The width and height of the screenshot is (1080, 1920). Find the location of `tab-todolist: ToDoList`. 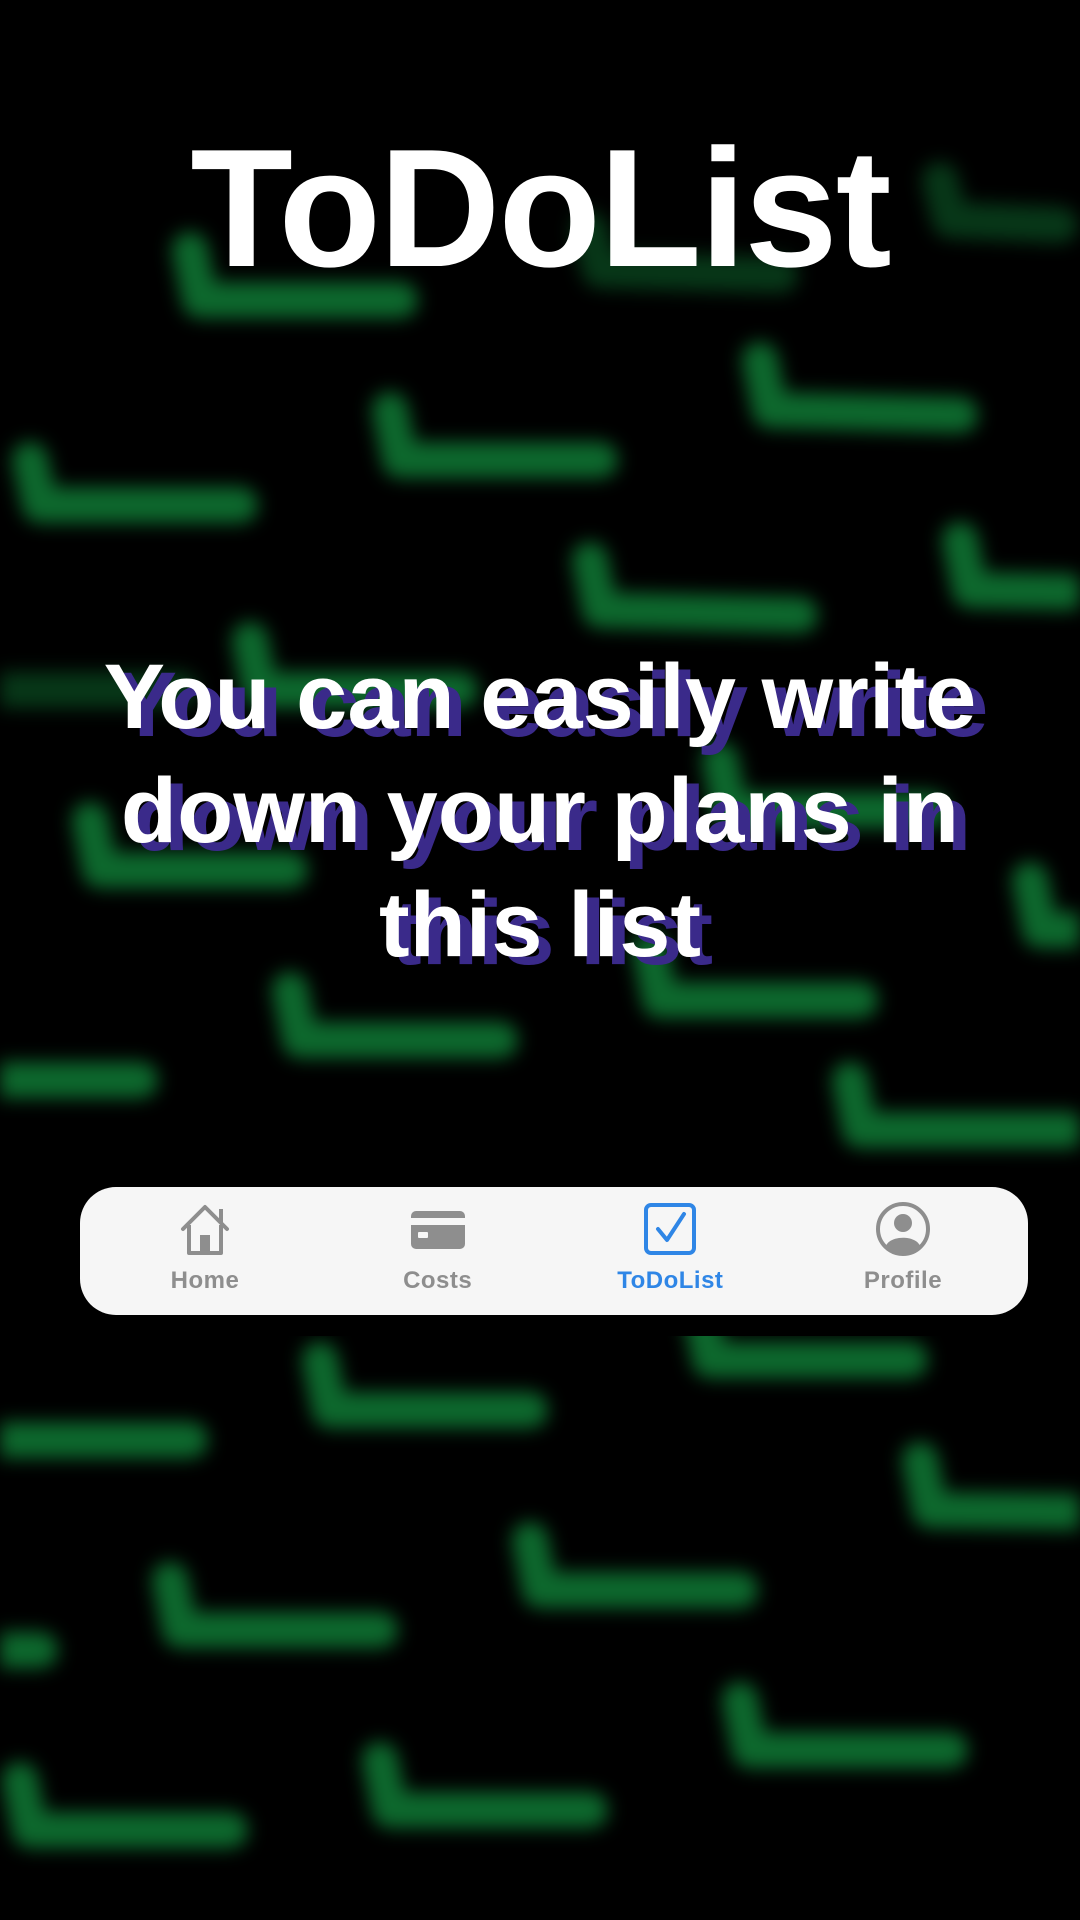

tab-todolist: ToDoList is located at coordinates (670, 1251).